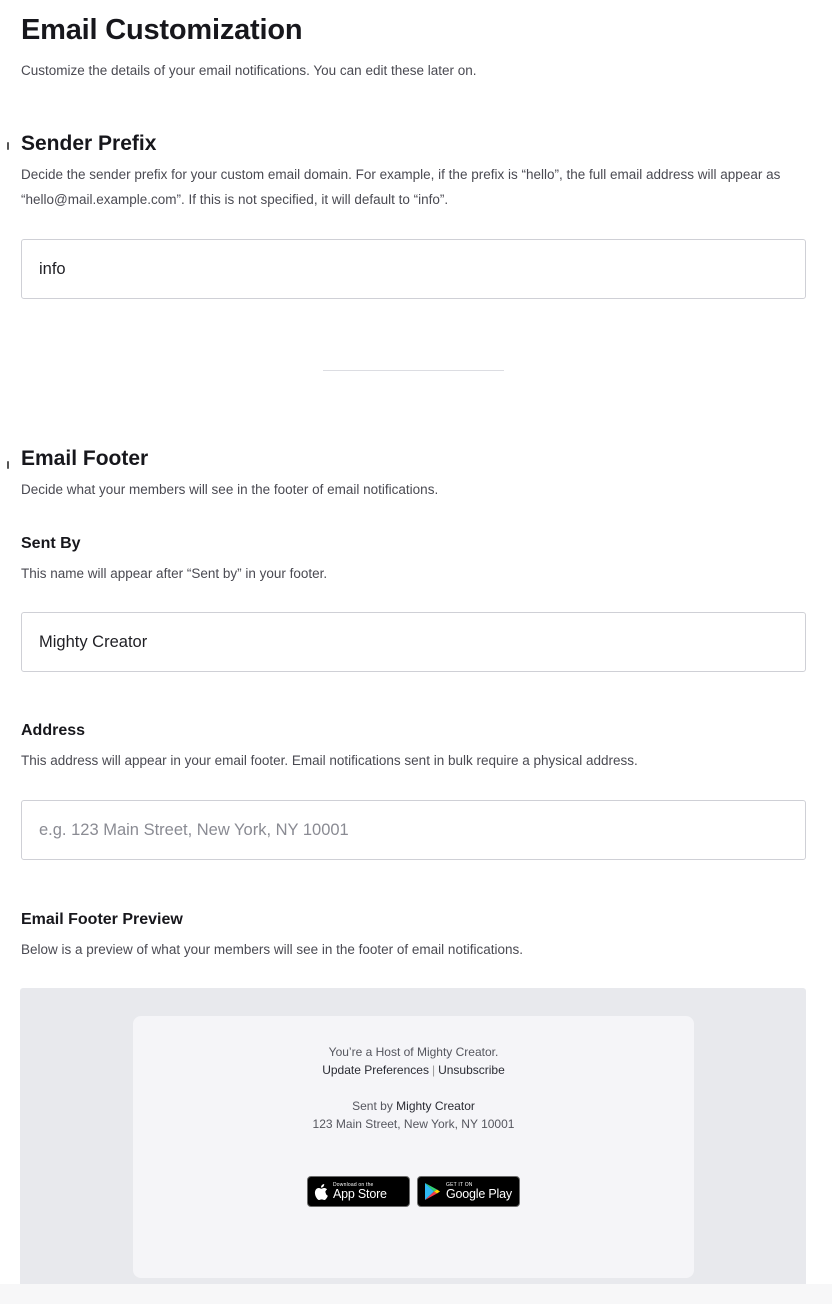 The width and height of the screenshot is (832, 1304). I want to click on app-store-big-text: App Store, so click(360, 1194).